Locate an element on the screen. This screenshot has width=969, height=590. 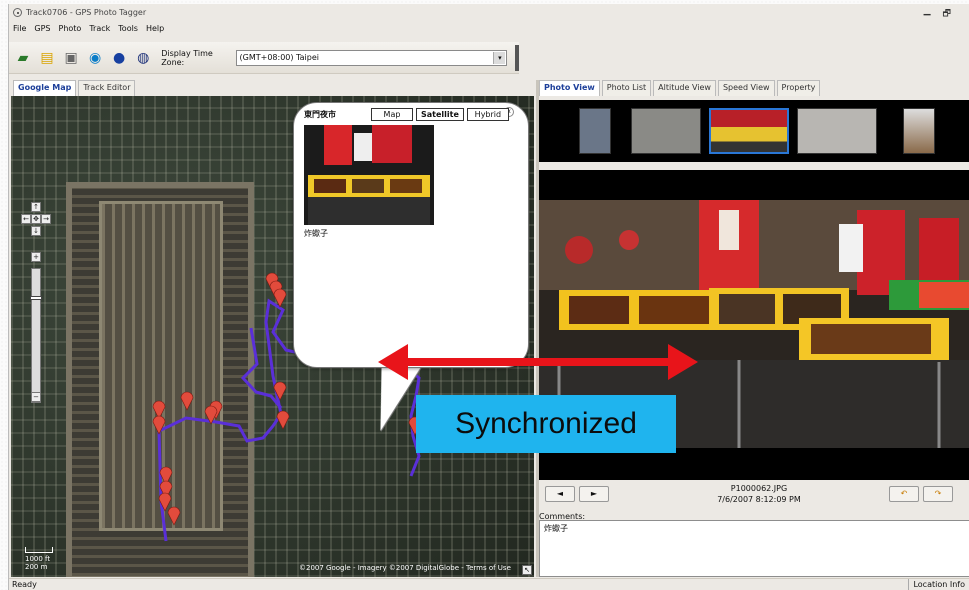
zoom-slider-thumb is located at coordinates (36, 298).